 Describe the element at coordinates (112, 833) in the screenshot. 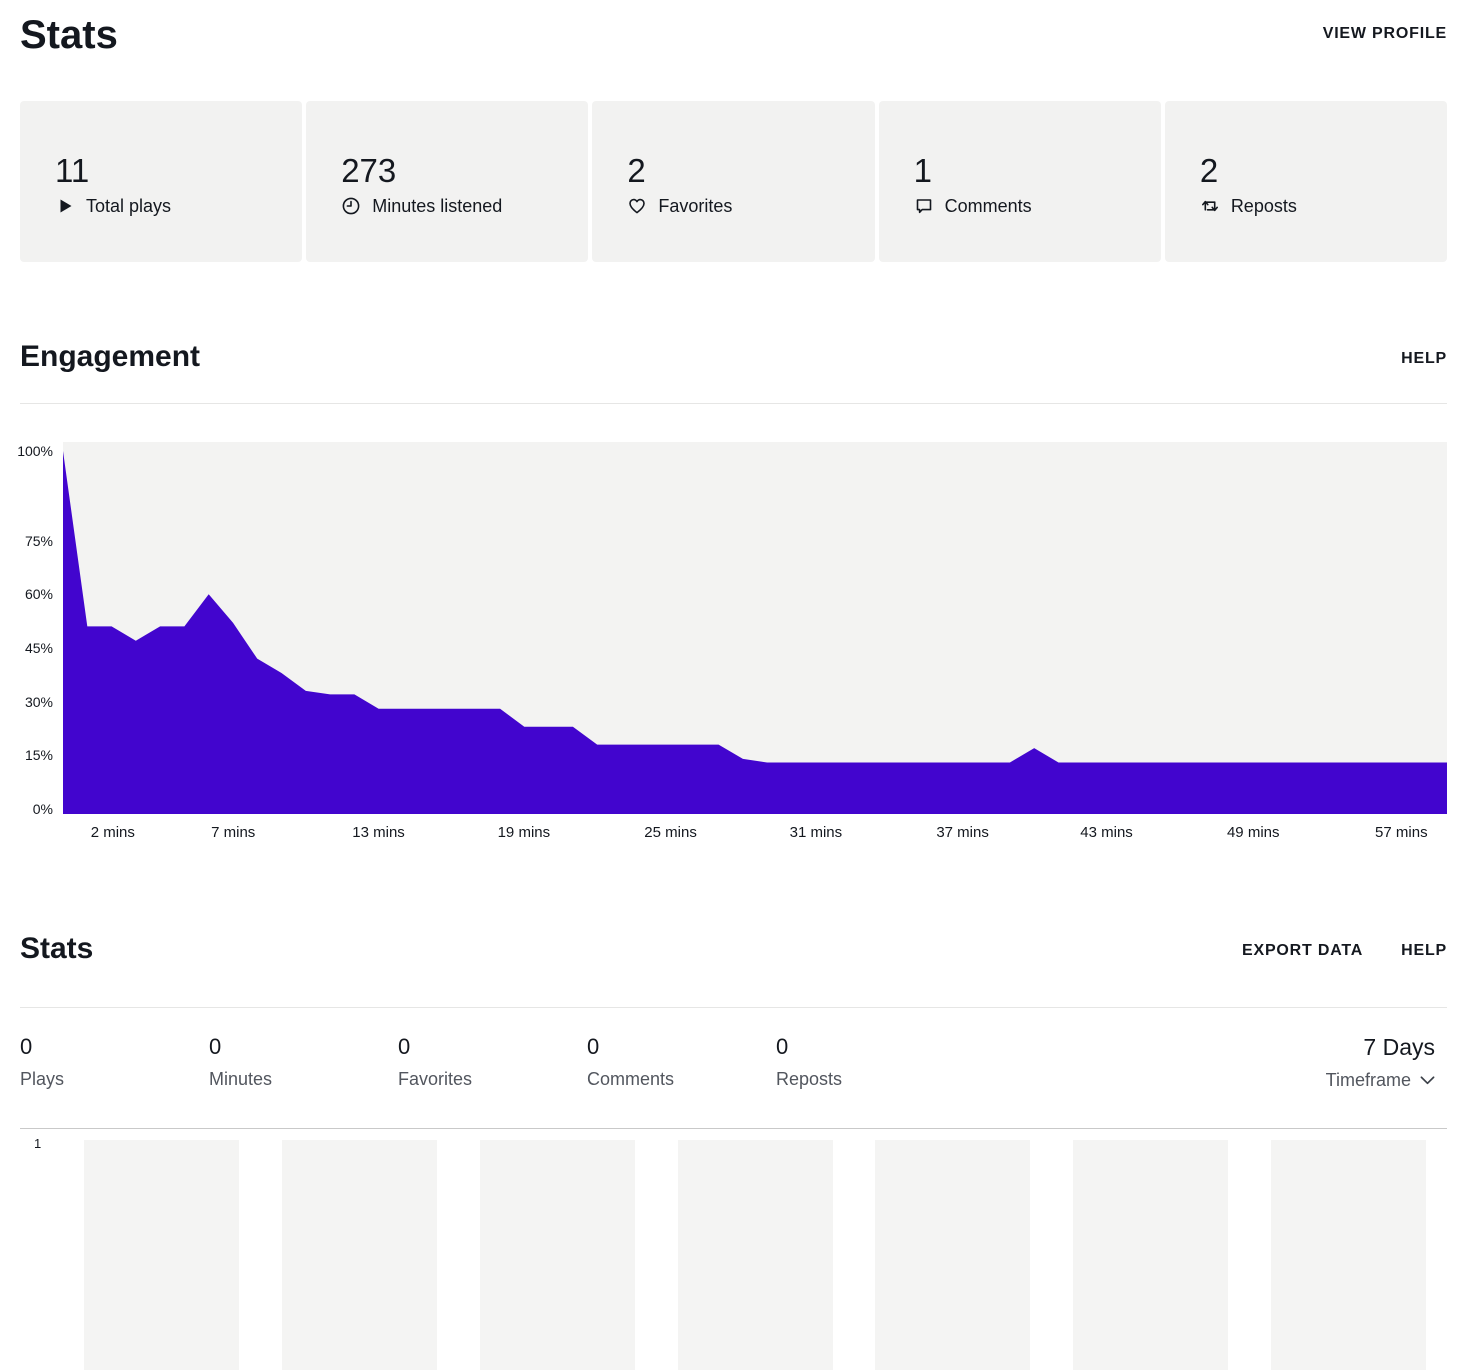

I see `x-axis-label: 2 mins` at that location.